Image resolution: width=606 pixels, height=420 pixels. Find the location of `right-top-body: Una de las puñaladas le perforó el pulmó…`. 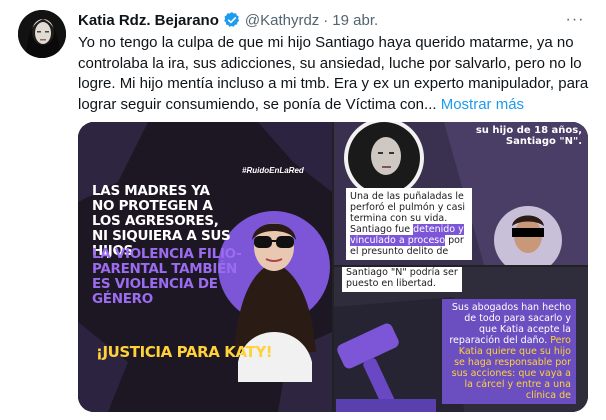

right-top-body: Una de las puñaladas le perforó el pulmó… is located at coordinates (409, 224).